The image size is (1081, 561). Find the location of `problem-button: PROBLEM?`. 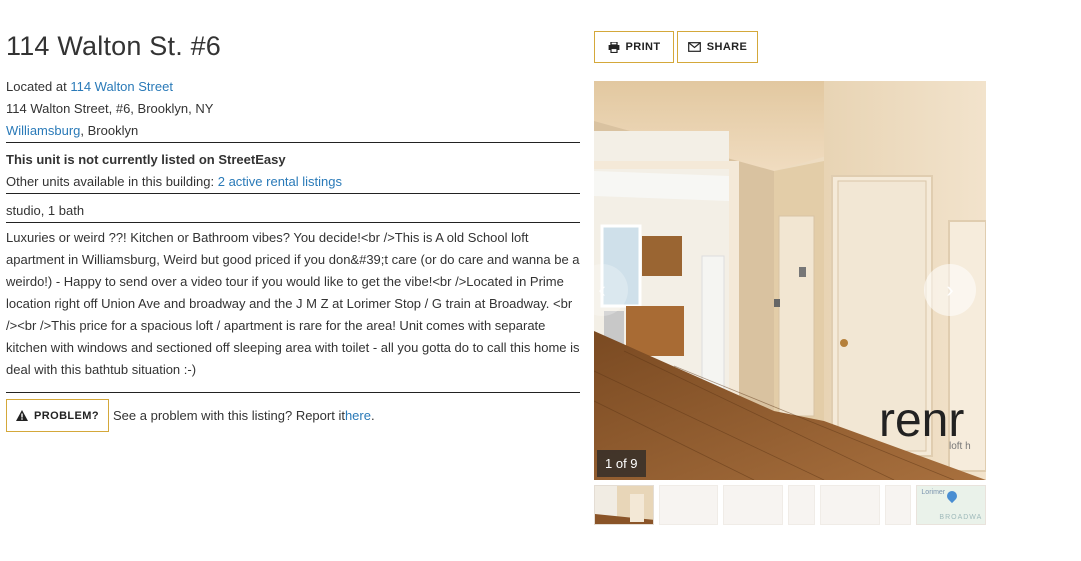

problem-button: PROBLEM? is located at coordinates (57, 415).